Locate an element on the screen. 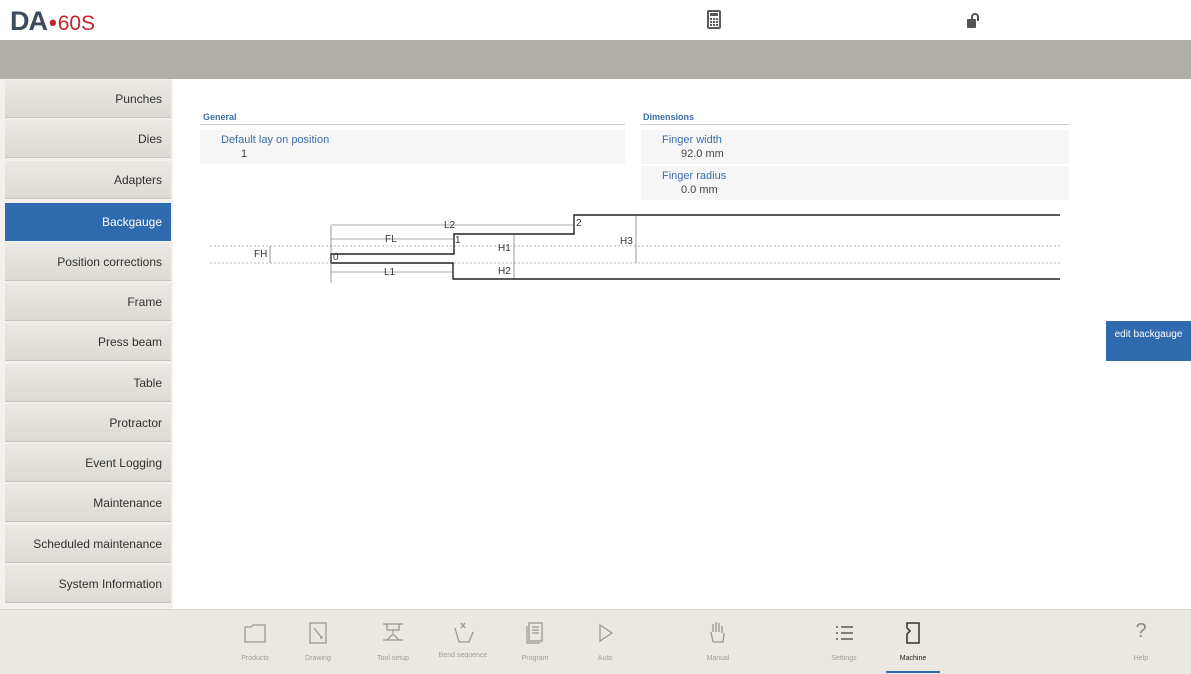 The height and width of the screenshot is (674, 1191). label-l2: L2 is located at coordinates (450, 225).